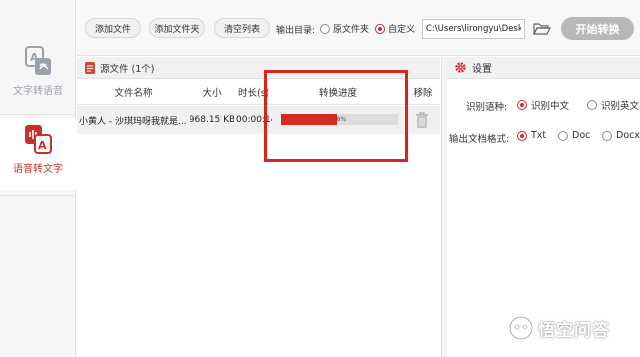  I want to click on language-chinese-radio: 识别中文, so click(543, 105).